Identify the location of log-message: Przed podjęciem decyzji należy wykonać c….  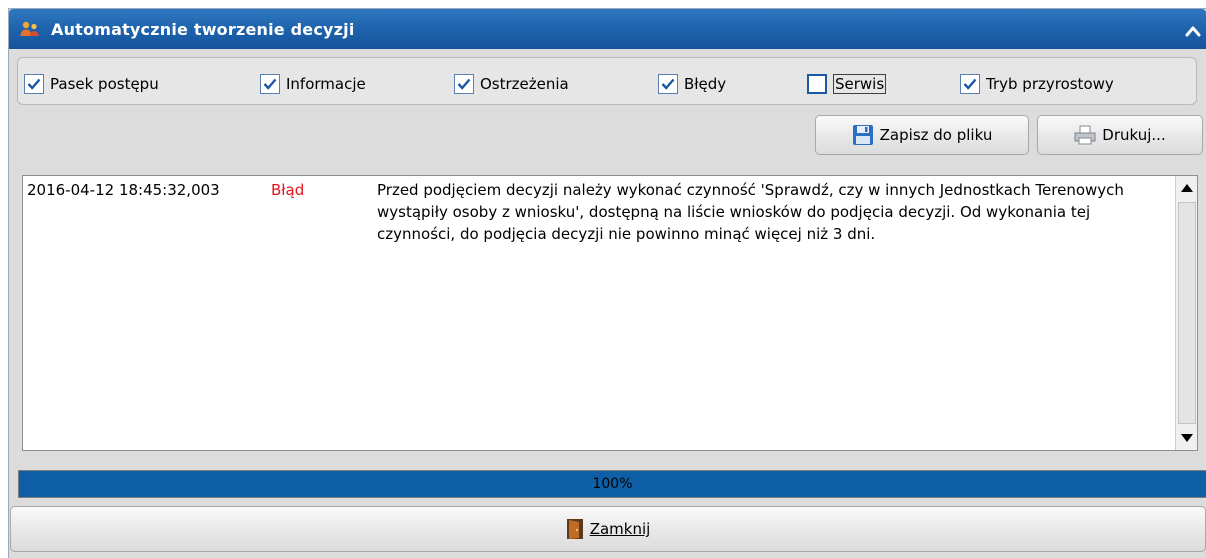
(750, 212).